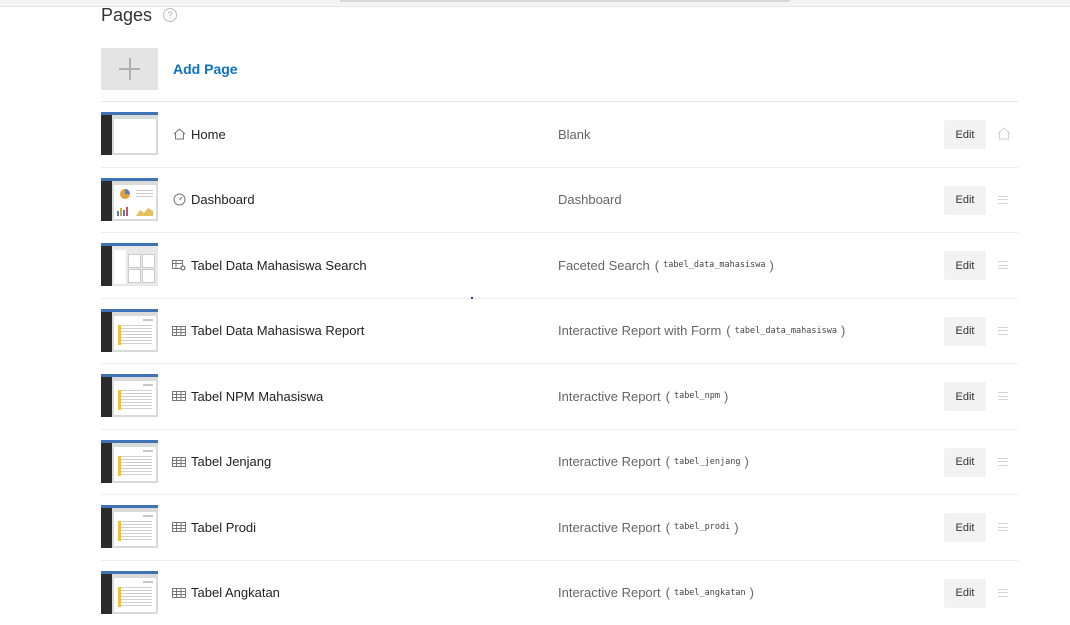  I want to click on page-row-home: Home Blank Edit, so click(559, 135).